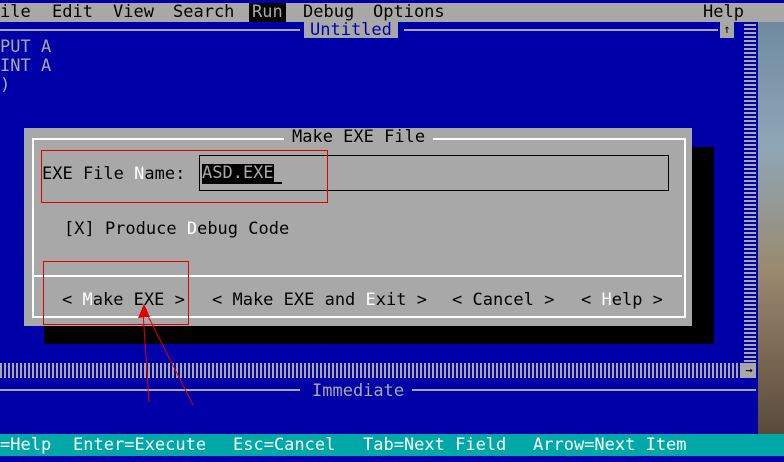 Image resolution: width=784 pixels, height=462 pixels. I want to click on annotation-arrowhead, so click(144, 311).